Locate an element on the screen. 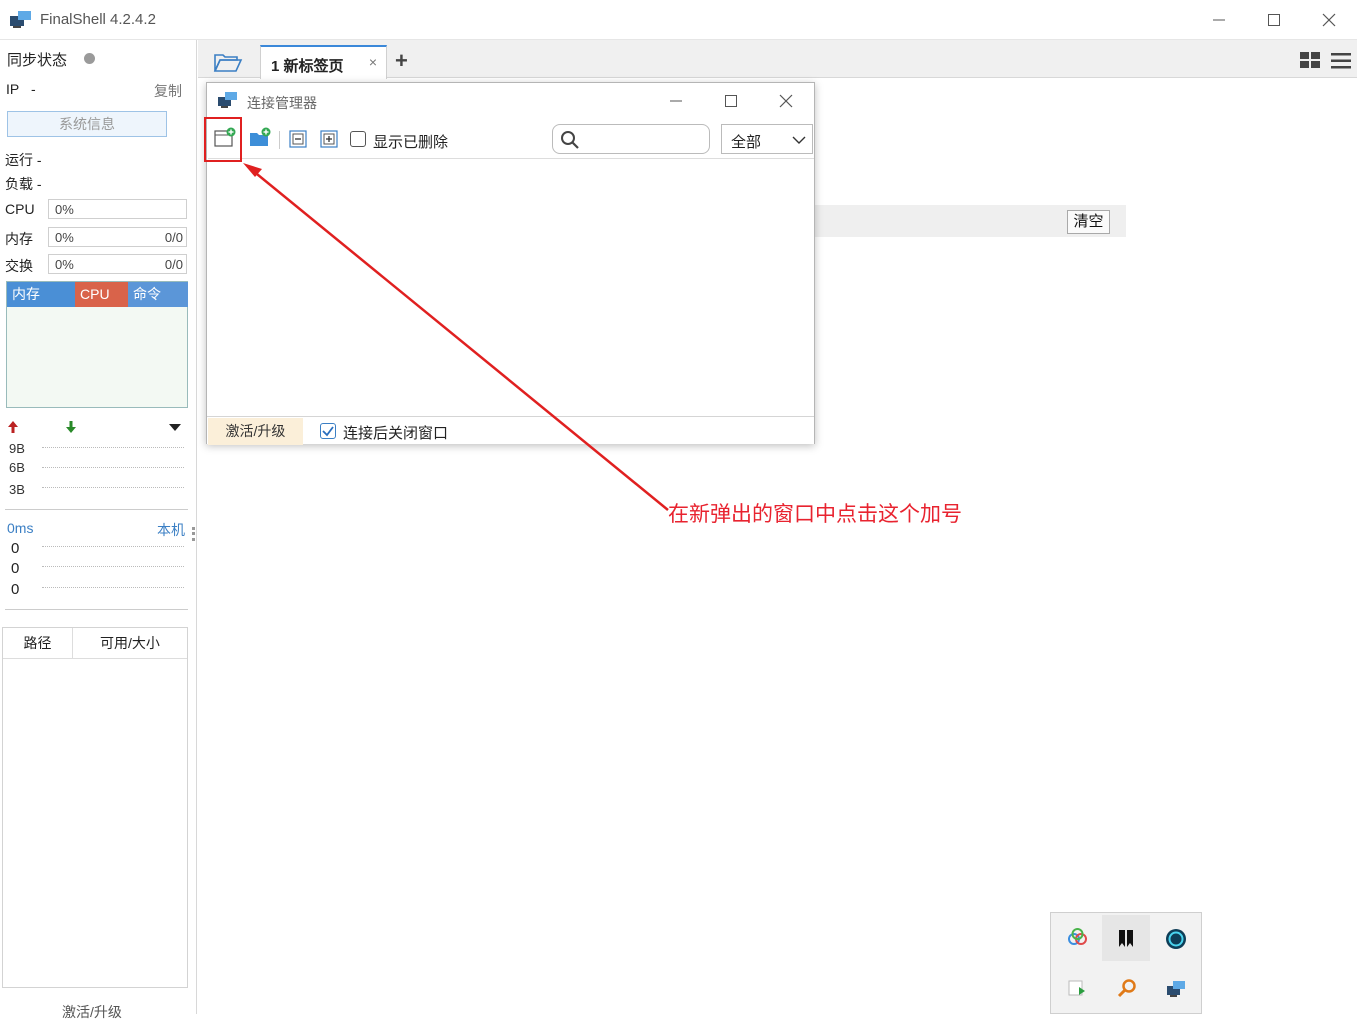 The height and width of the screenshot is (1022, 1357). disk-header-path: 路径 is located at coordinates (38, 643).